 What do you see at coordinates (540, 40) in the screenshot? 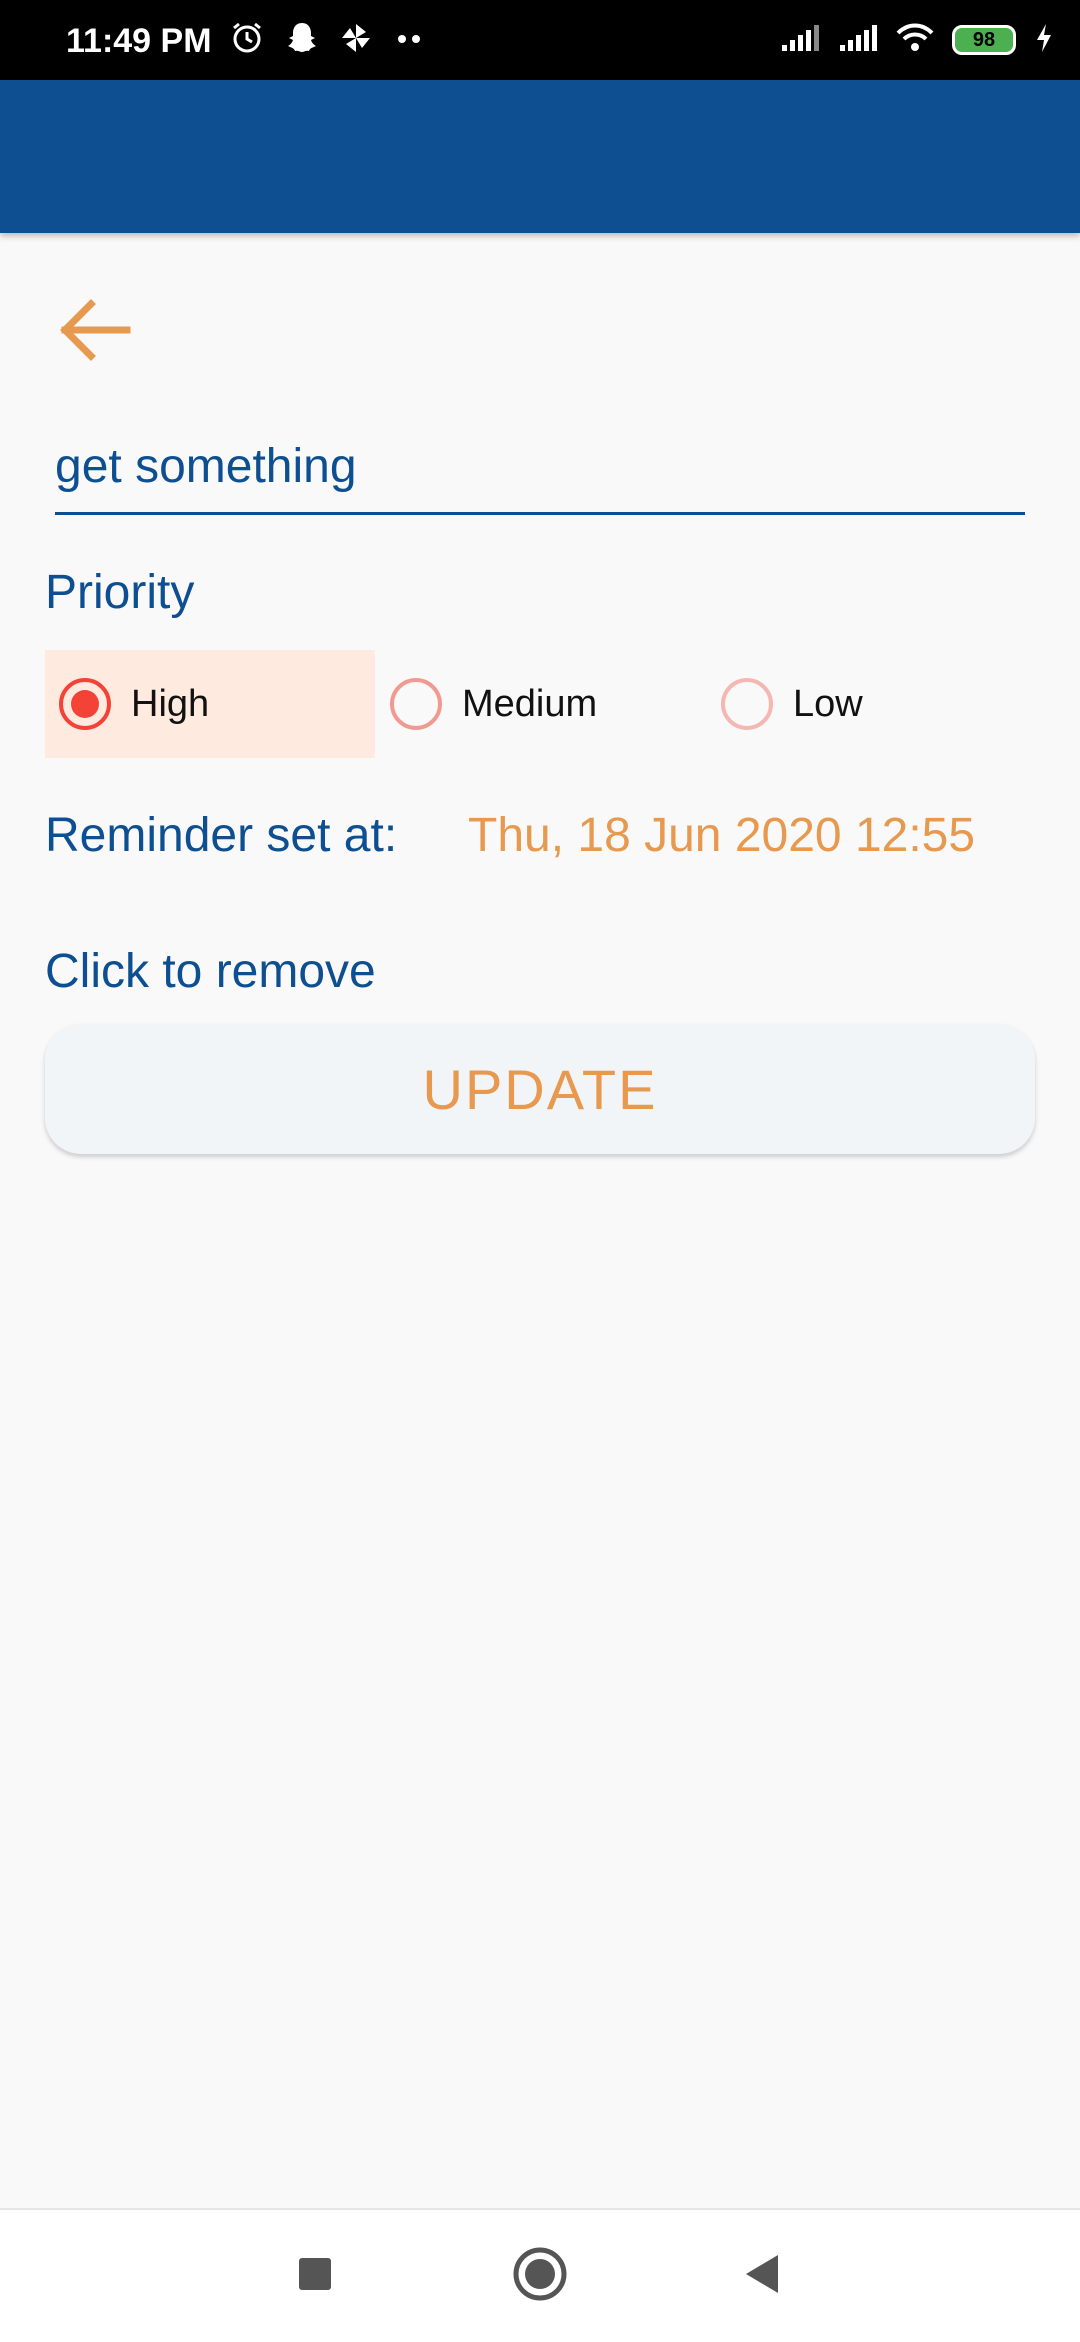
I see `status-bar: 11:49 PM 98` at bounding box center [540, 40].